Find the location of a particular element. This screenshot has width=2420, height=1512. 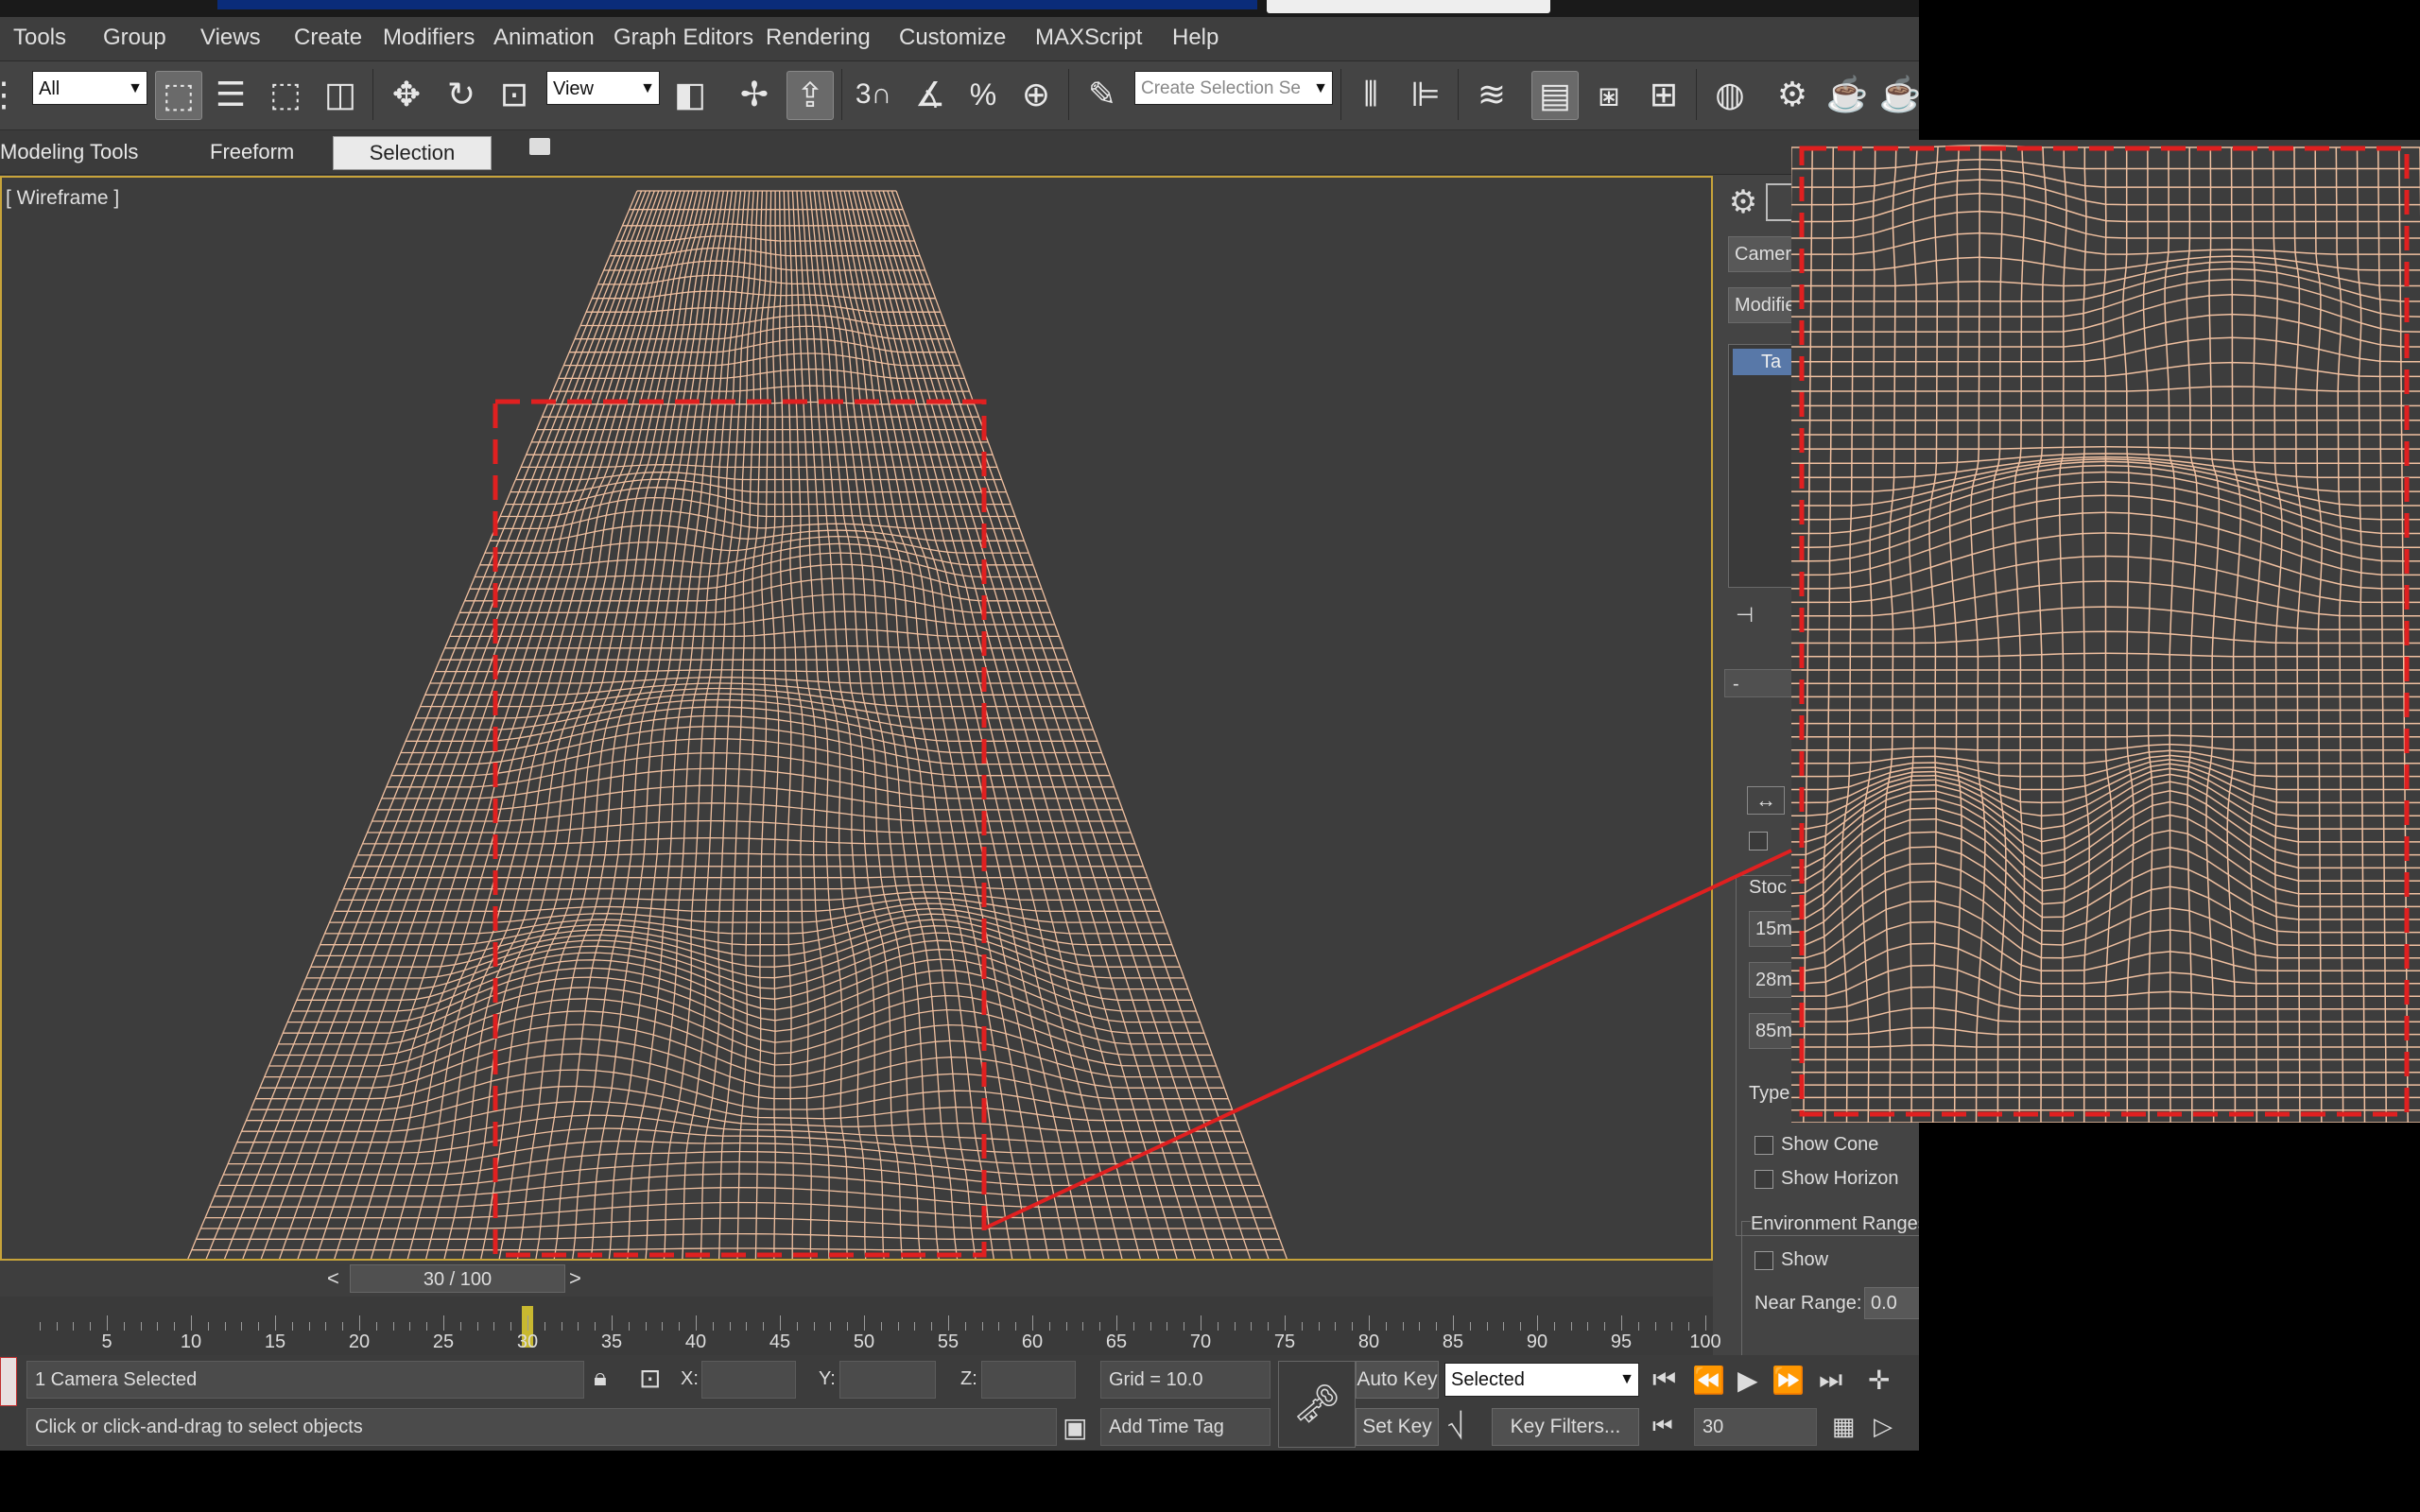

lens-fov-direction-icon: ↔ is located at coordinates (1766, 800).